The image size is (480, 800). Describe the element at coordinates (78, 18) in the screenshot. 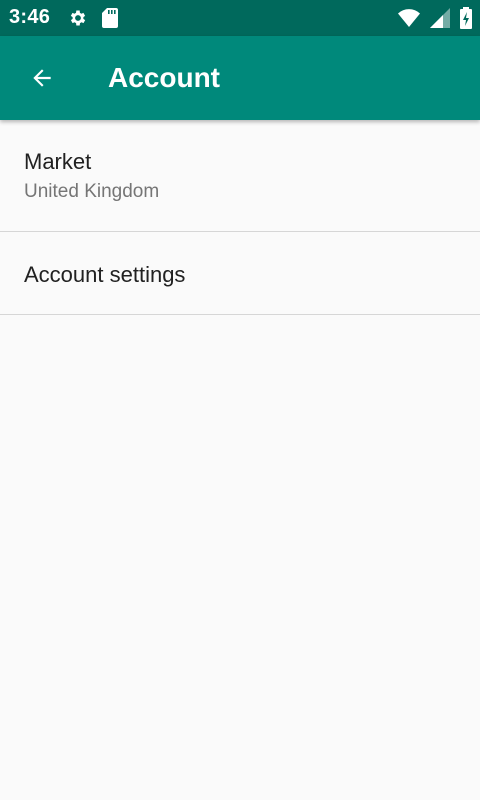

I see `gear-icon` at that location.